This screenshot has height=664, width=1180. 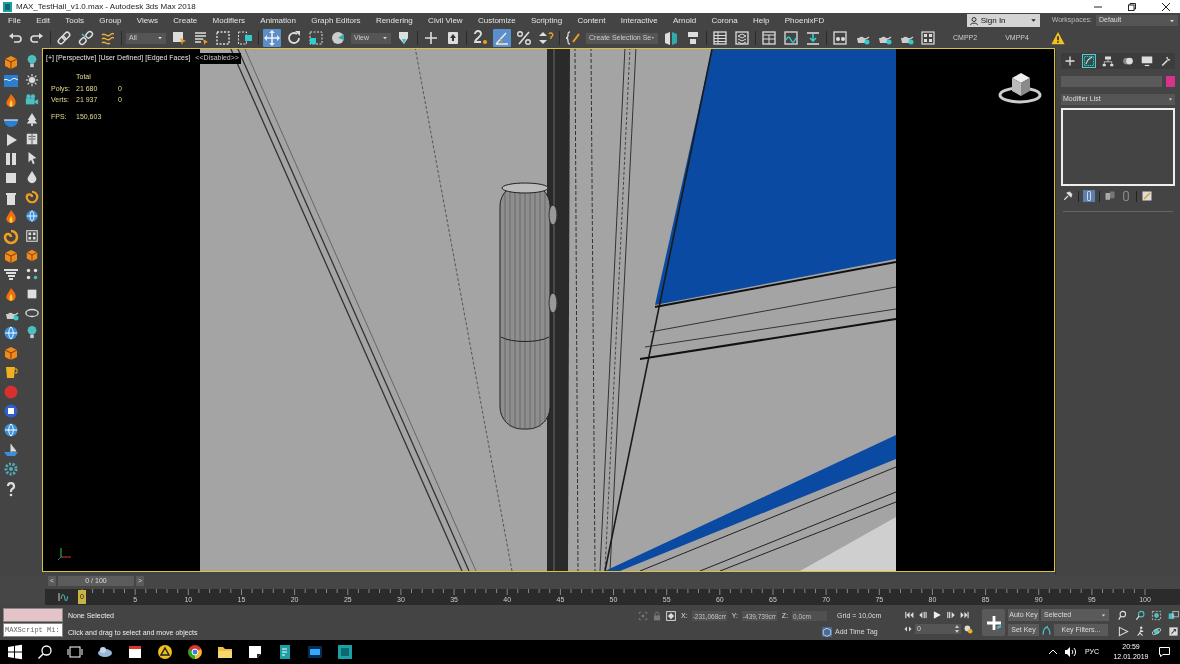 What do you see at coordinates (591, 20) in the screenshot?
I see `menu-item: Content` at bounding box center [591, 20].